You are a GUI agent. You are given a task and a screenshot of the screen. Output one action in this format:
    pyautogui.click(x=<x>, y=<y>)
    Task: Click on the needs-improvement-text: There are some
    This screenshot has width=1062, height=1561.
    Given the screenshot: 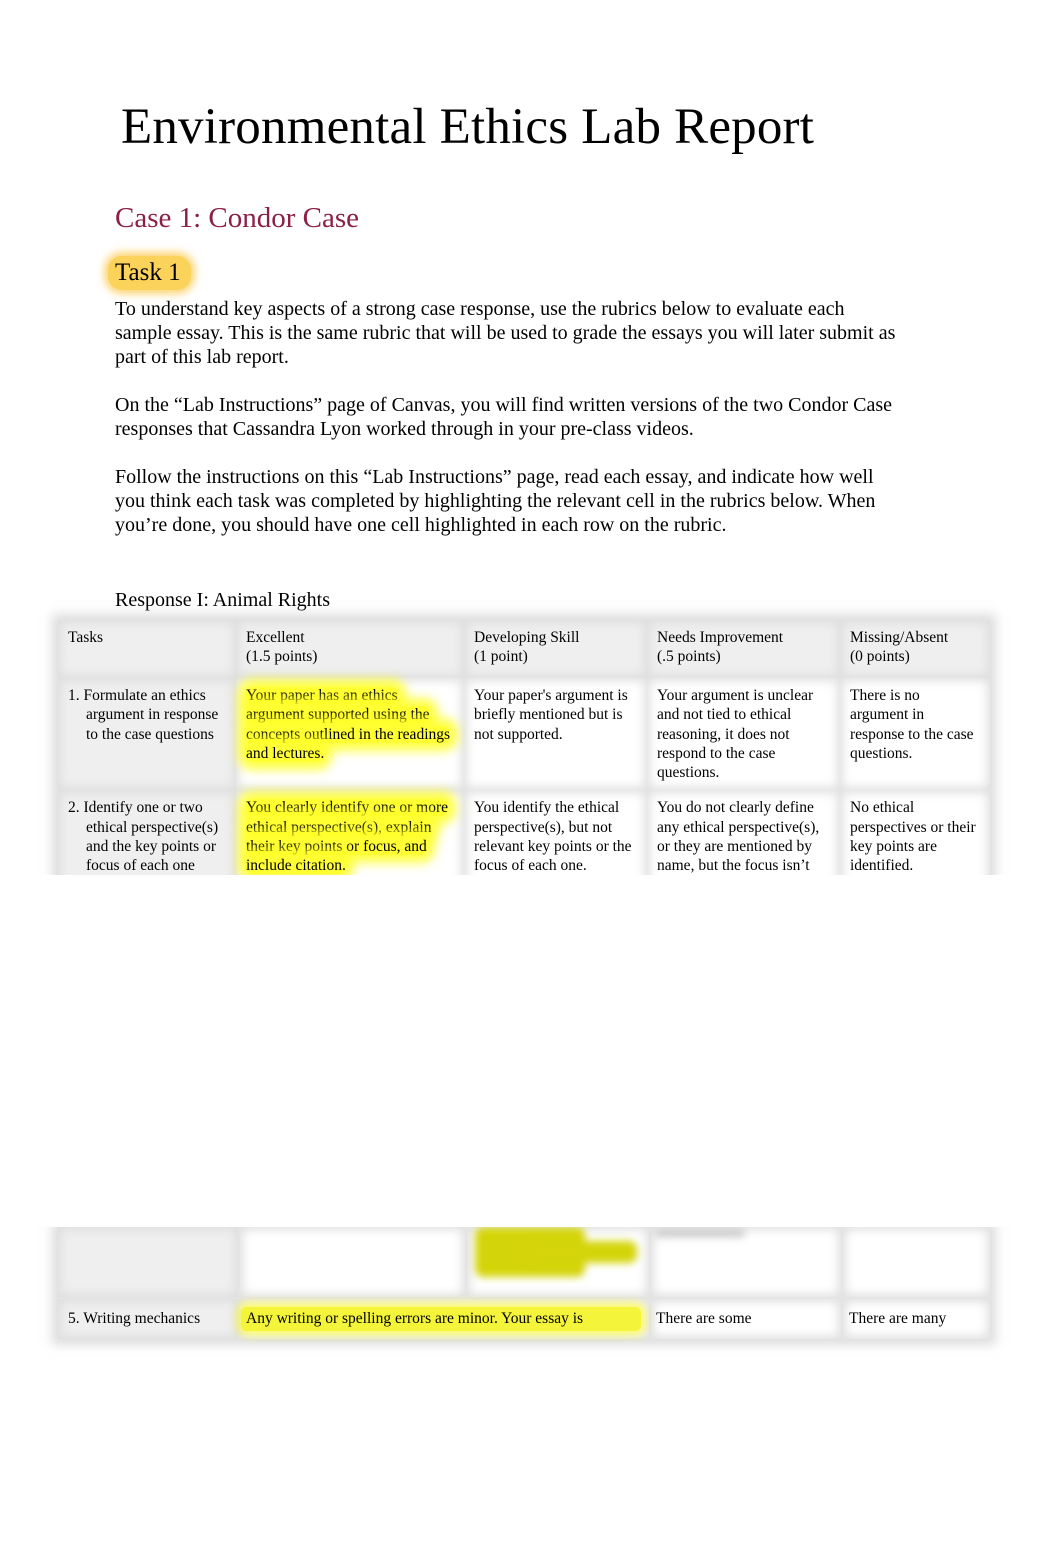 What is the action you would take?
    pyautogui.click(x=704, y=1318)
    